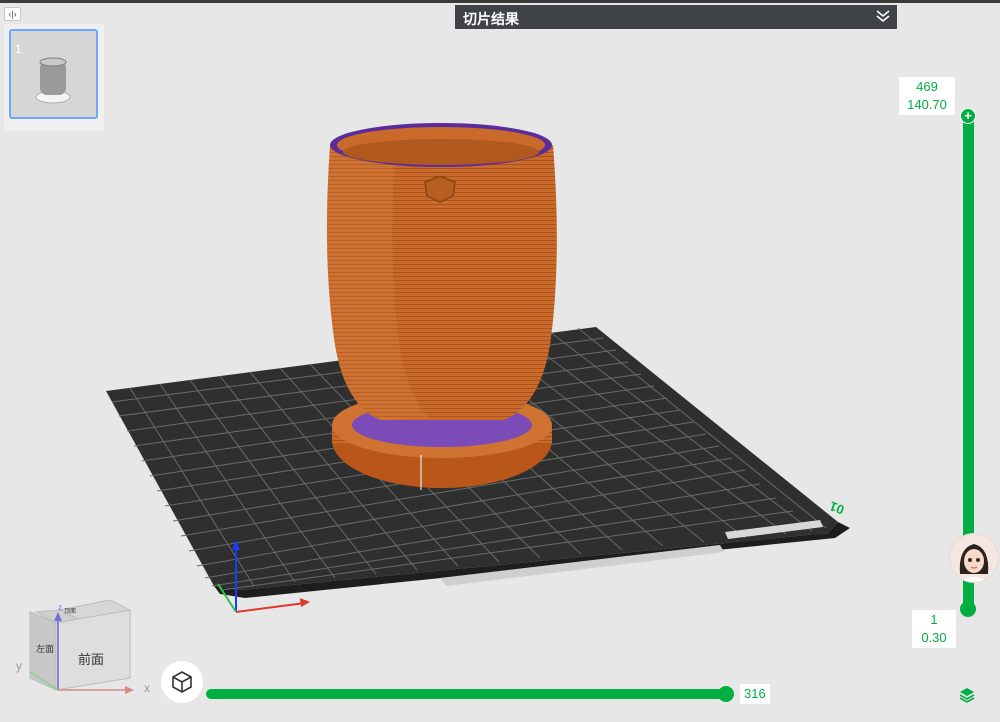  What do you see at coordinates (927, 104) in the screenshot?
I see `top-layer-height: 140.70` at bounding box center [927, 104].